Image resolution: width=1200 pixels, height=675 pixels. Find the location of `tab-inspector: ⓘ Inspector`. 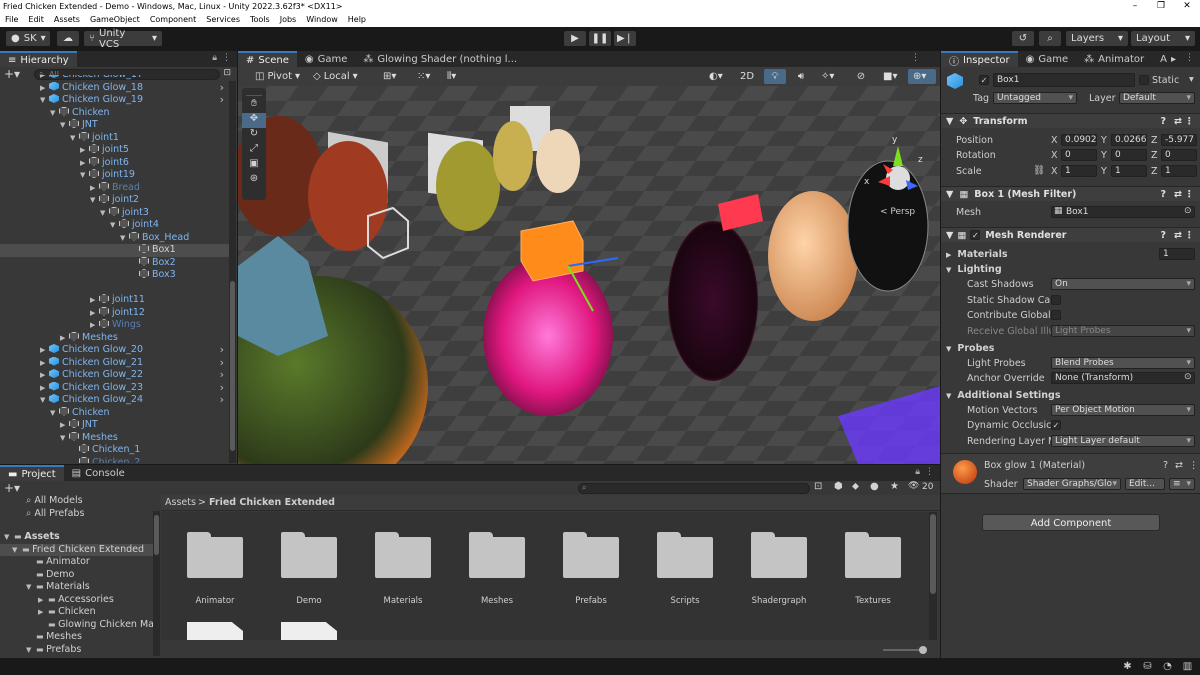

tab-inspector: ⓘ Inspector is located at coordinates (979, 59).